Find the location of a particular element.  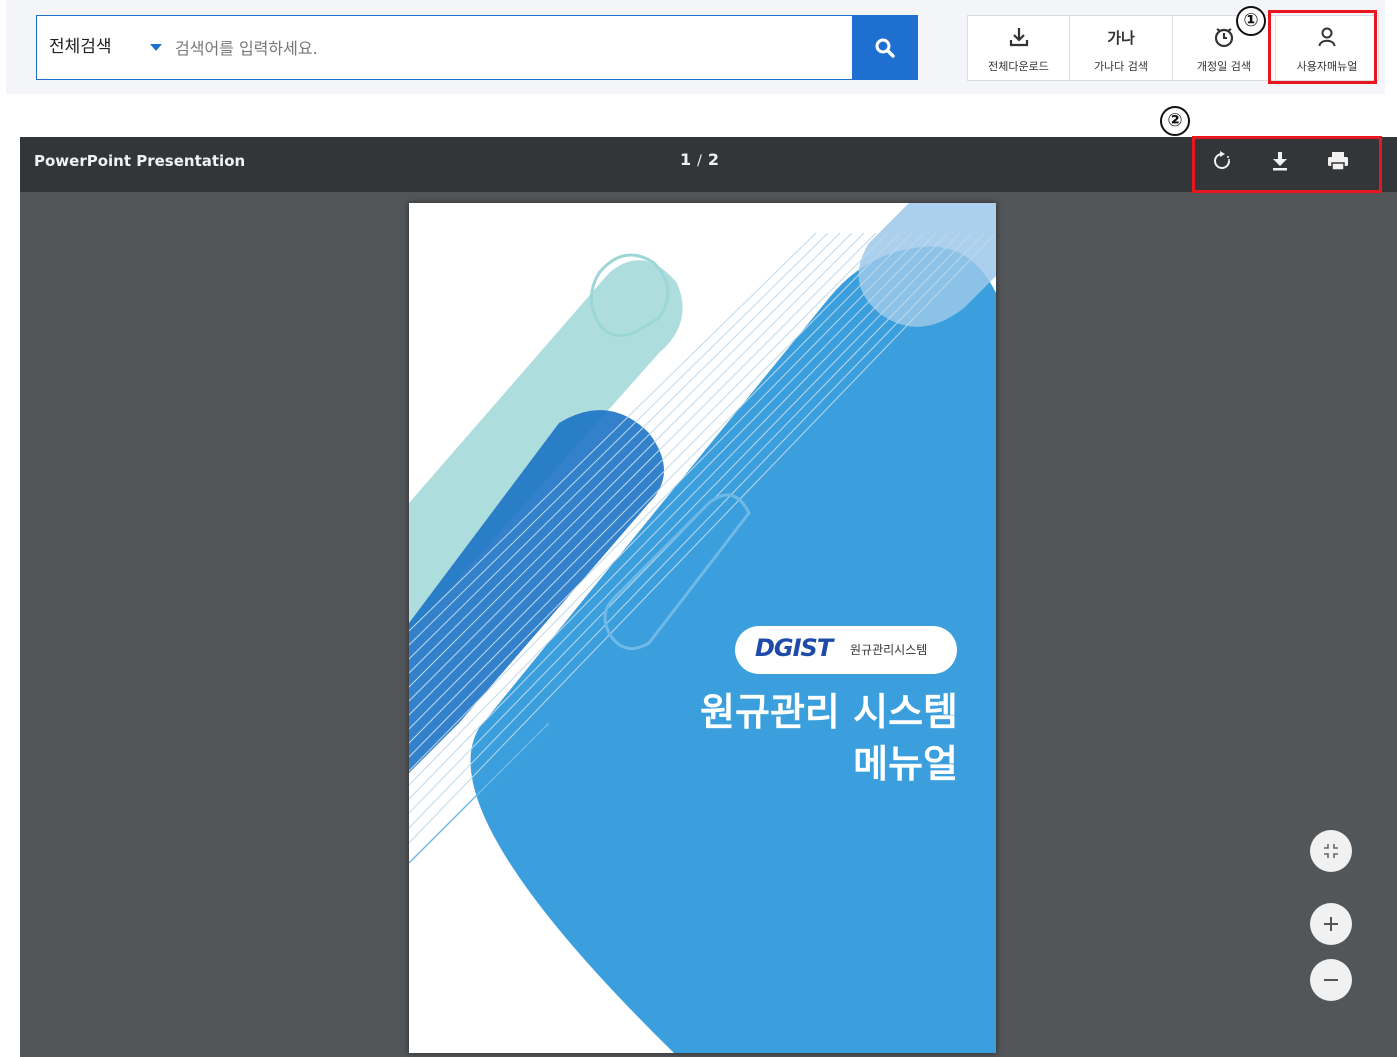

search-input is located at coordinates (520, 48).